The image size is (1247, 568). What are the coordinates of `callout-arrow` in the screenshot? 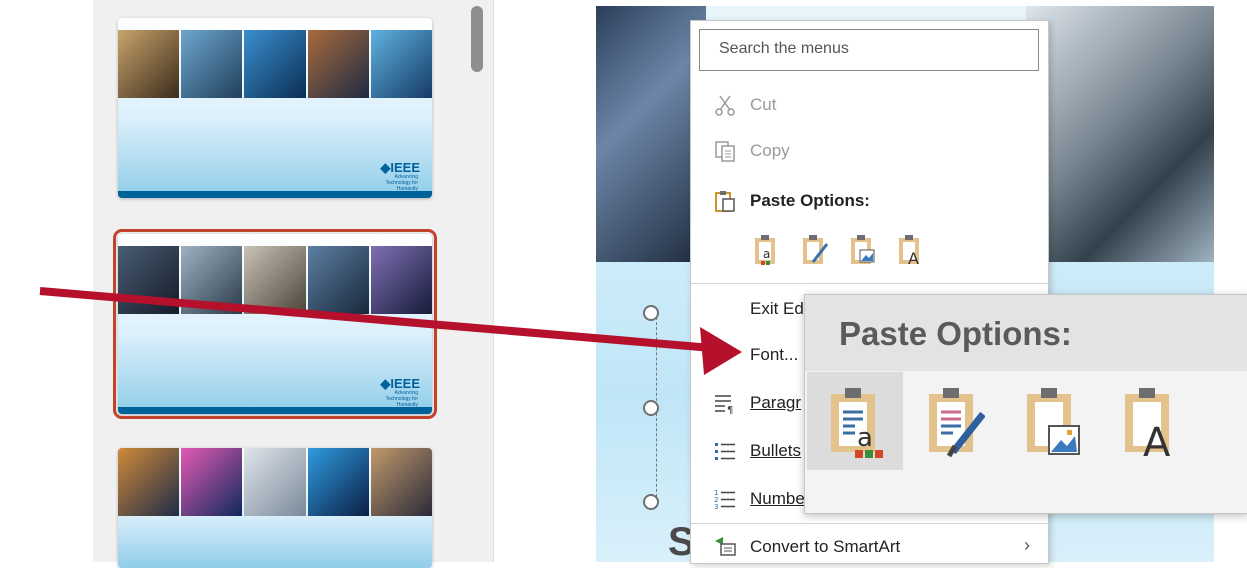 It's located at (390, 331).